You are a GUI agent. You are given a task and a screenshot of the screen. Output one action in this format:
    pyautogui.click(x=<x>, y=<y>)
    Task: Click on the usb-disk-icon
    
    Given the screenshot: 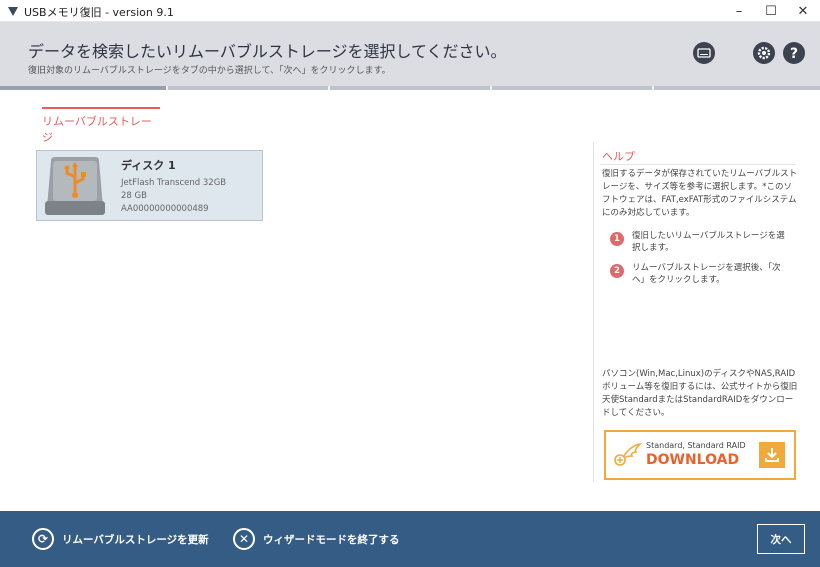 What is the action you would take?
    pyautogui.click(x=75, y=186)
    